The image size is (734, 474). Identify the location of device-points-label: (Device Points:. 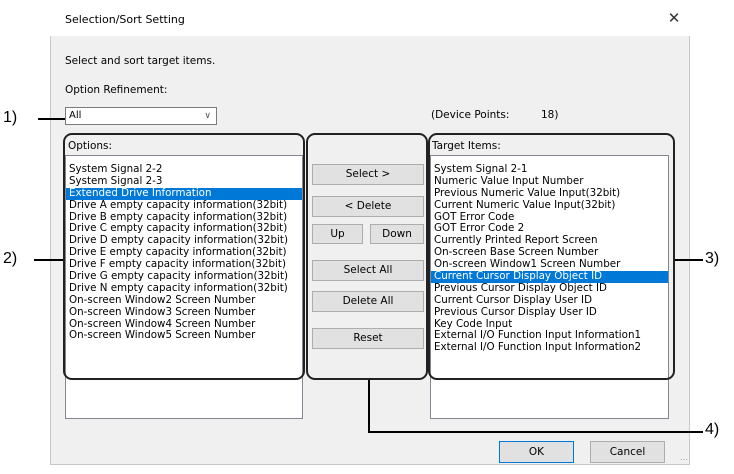
(470, 115).